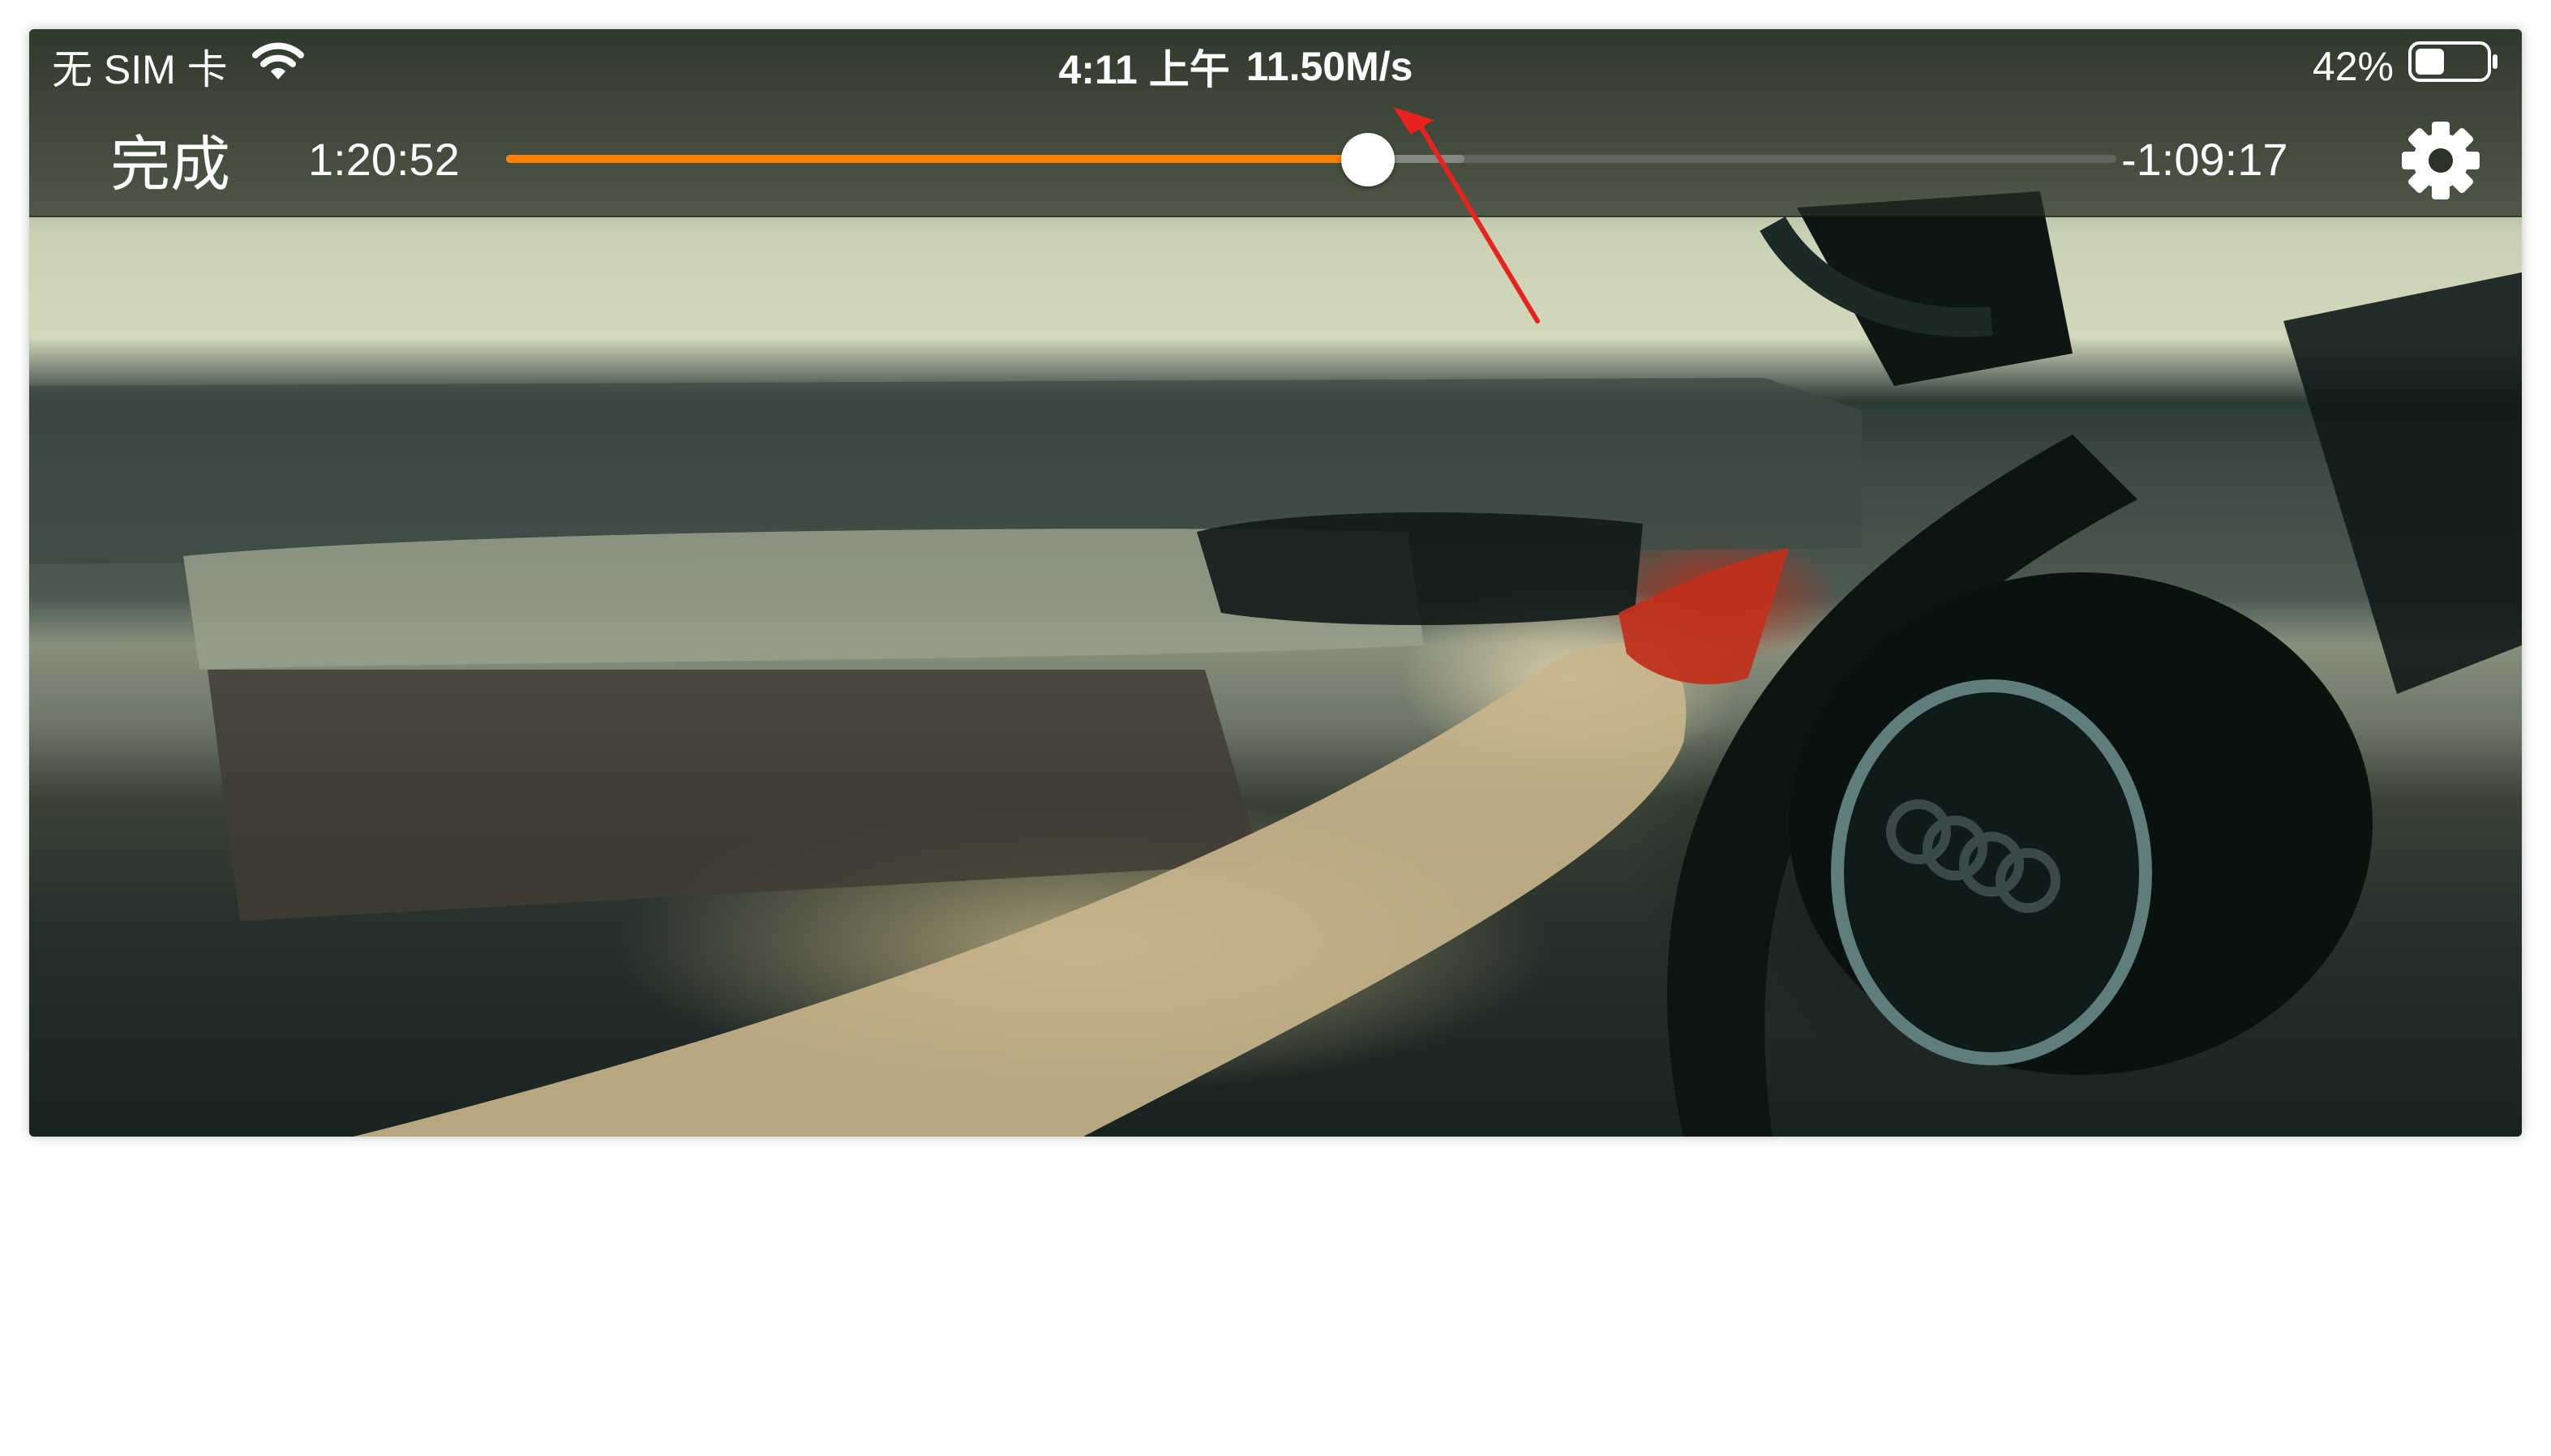  Describe the element at coordinates (2204, 159) in the screenshot. I see `remaining-time: -1:09:17` at that location.